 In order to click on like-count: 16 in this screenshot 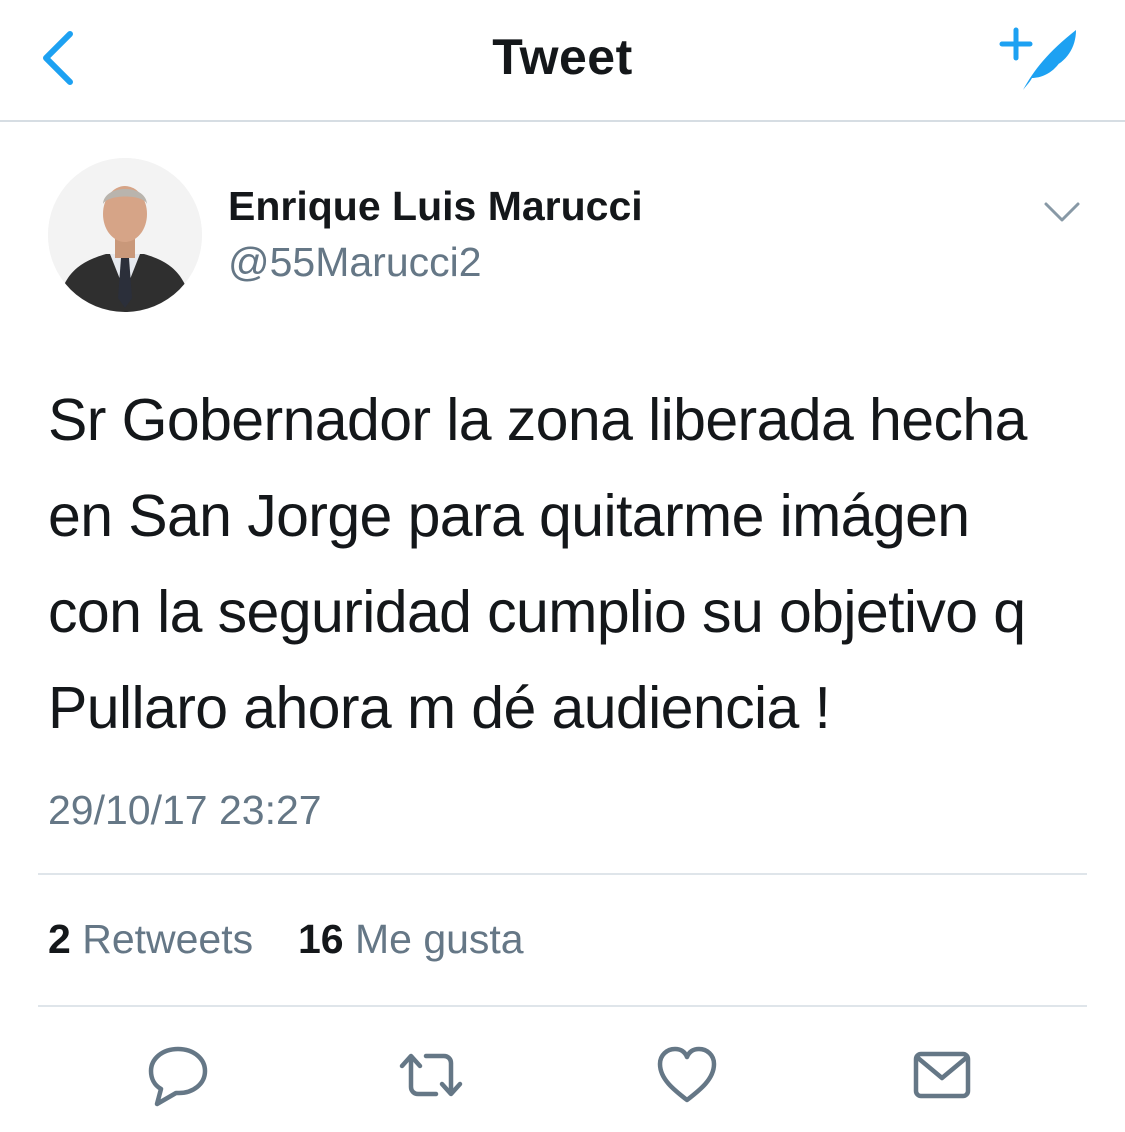, I will do `click(320, 939)`.